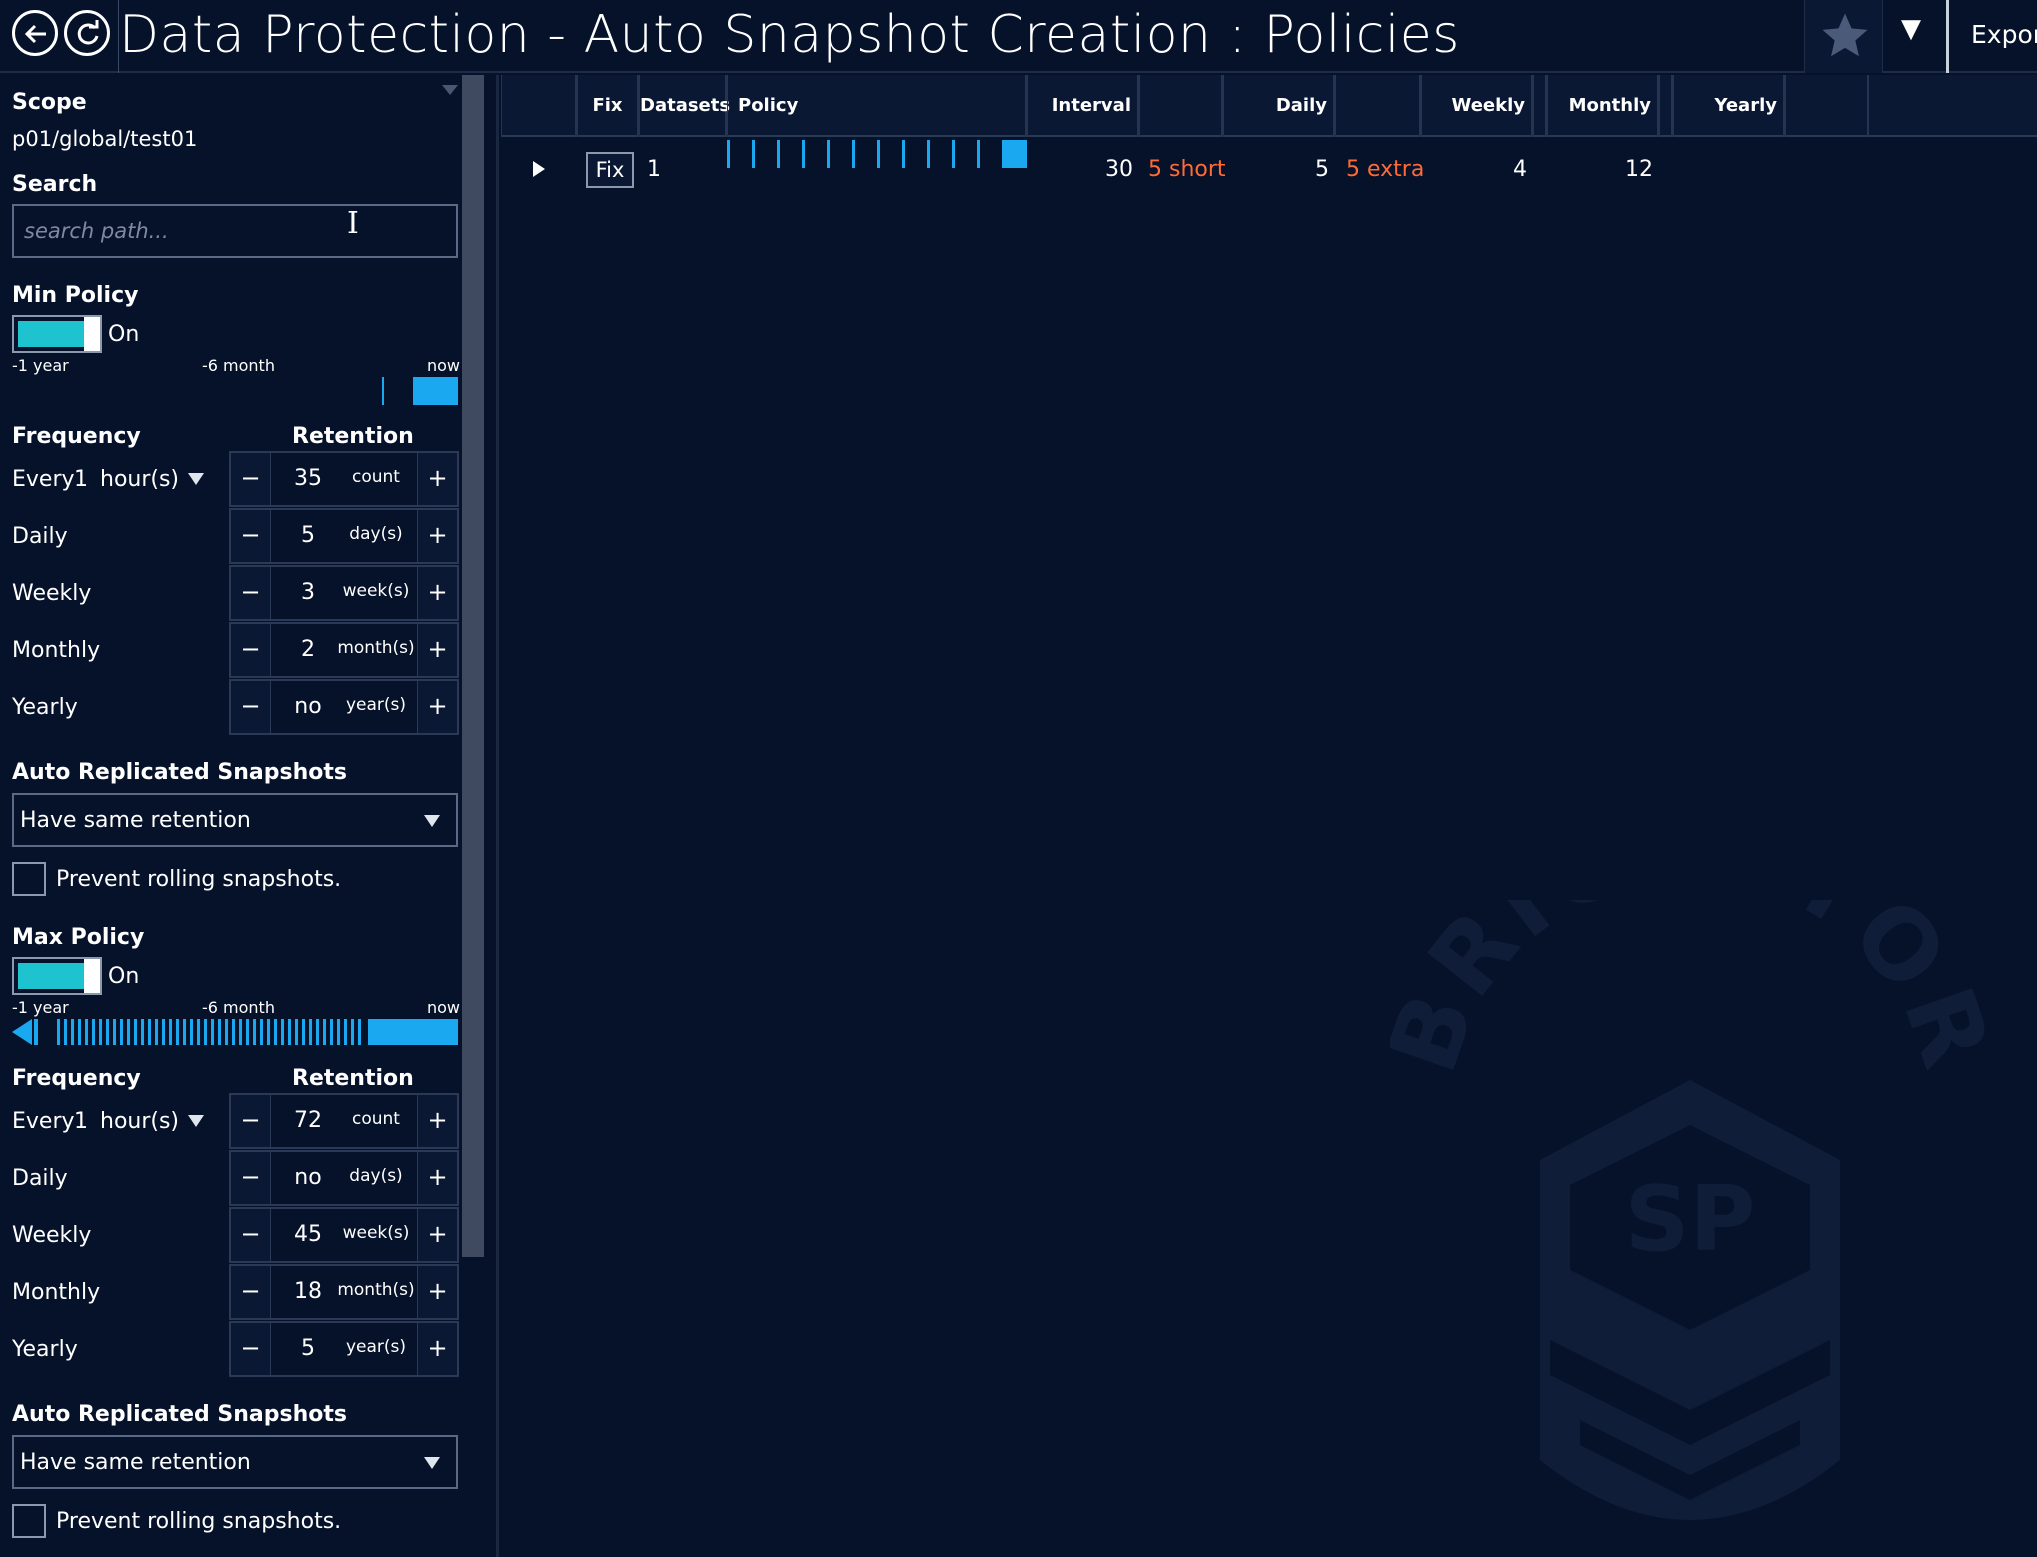  Describe the element at coordinates (539, 169) in the screenshot. I see `expand-row-icon` at that location.